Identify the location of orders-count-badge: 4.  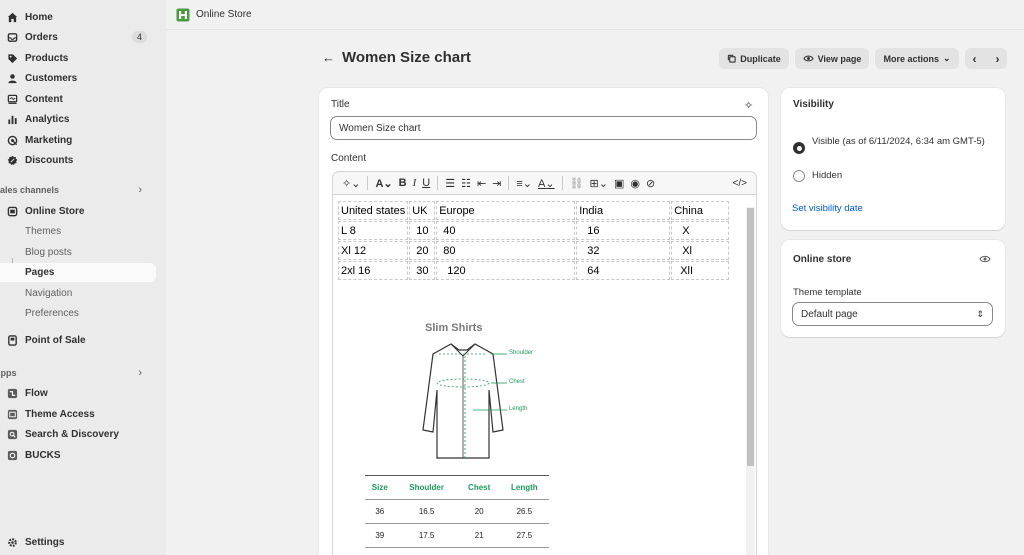
(139, 37).